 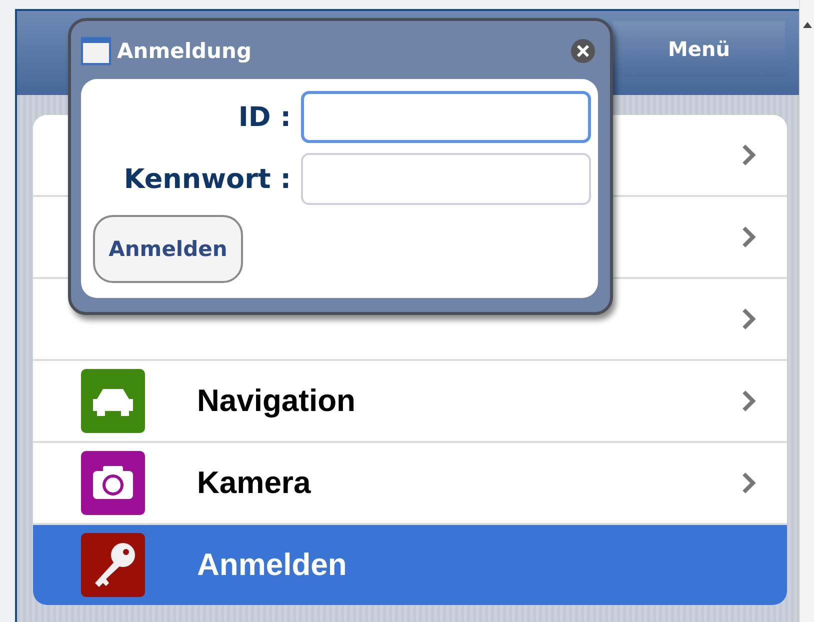 I want to click on dialog-title: Anmeldung, so click(x=184, y=51).